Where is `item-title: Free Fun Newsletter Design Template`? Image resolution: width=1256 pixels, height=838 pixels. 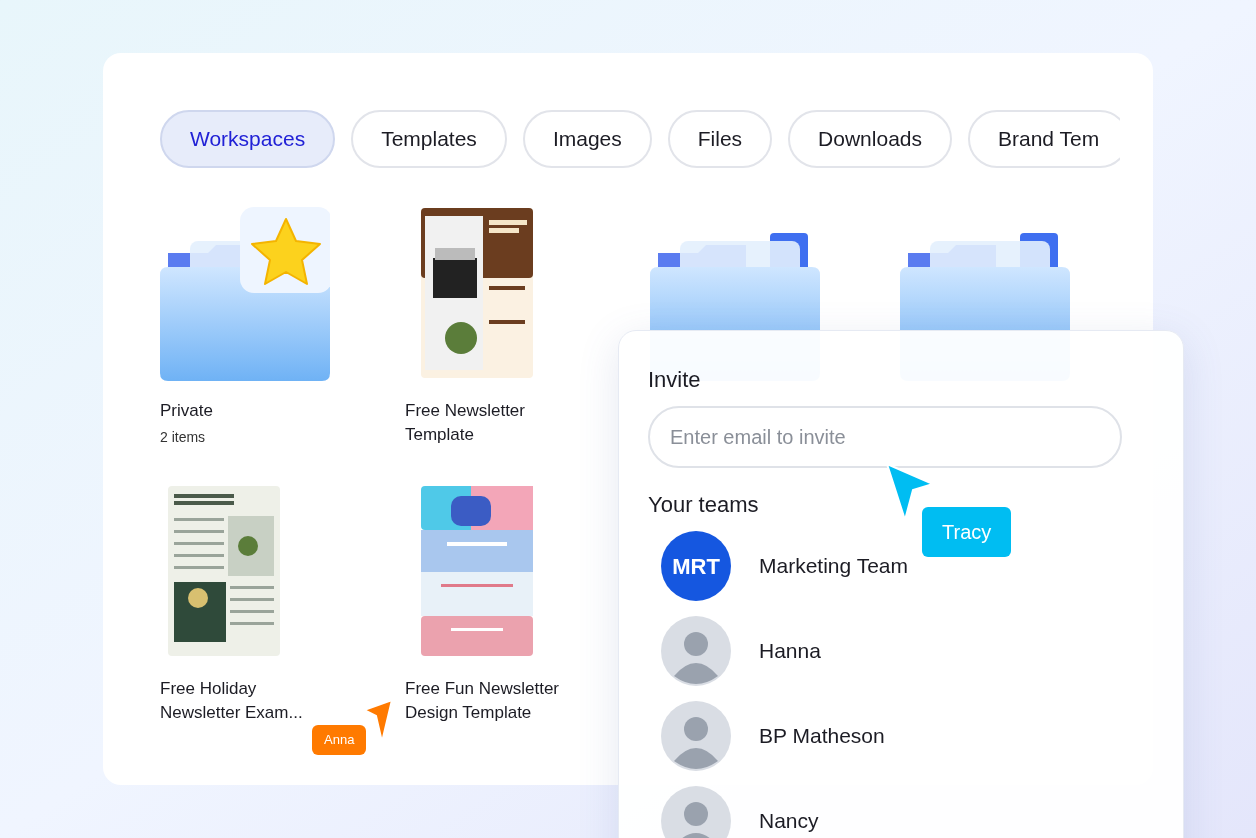 item-title: Free Fun Newsletter Design Template is located at coordinates (482, 701).